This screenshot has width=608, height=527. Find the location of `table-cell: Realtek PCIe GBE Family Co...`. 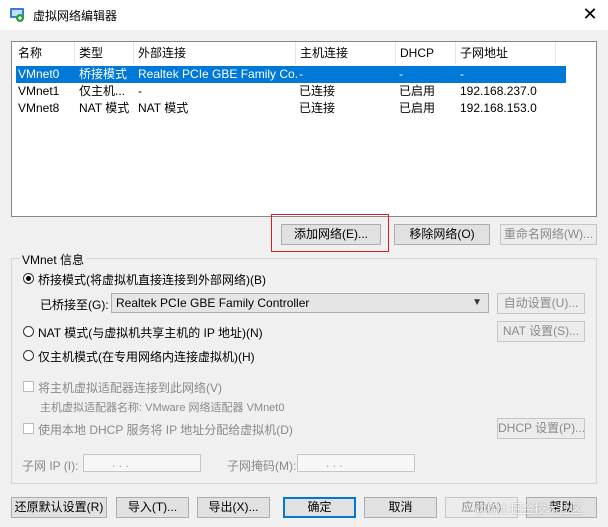

table-cell: Realtek PCIe GBE Family Co... is located at coordinates (218, 74).